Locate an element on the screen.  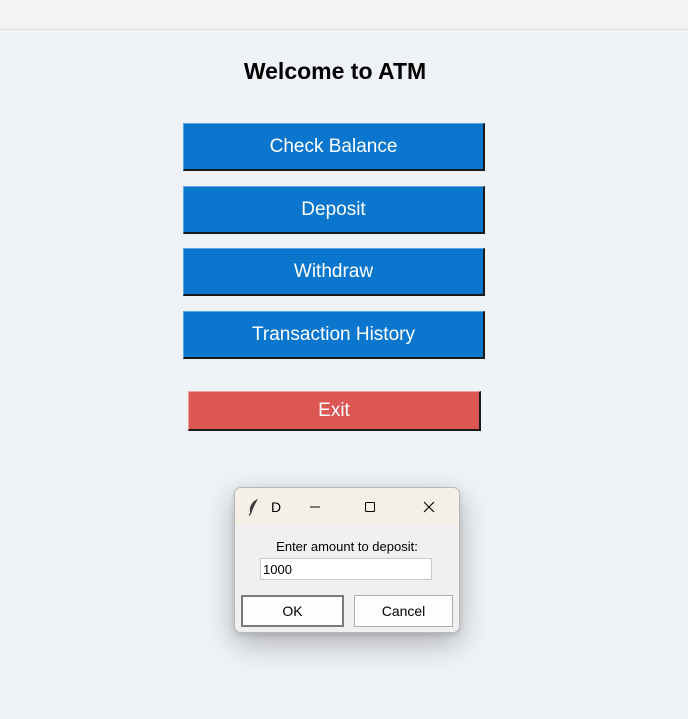
dialog-titlebar: D is located at coordinates (347, 506).